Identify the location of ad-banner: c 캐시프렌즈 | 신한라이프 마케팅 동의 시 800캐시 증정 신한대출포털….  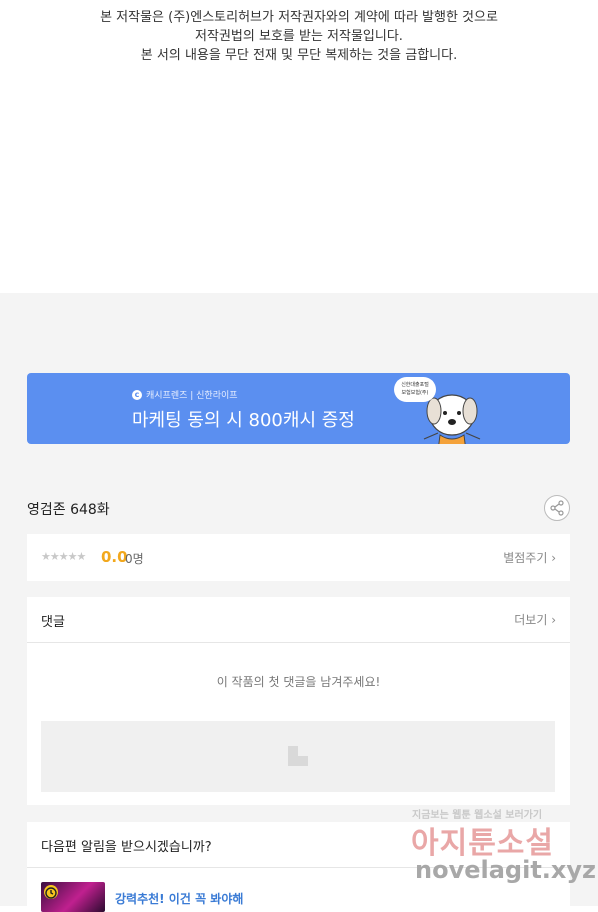
(298, 408).